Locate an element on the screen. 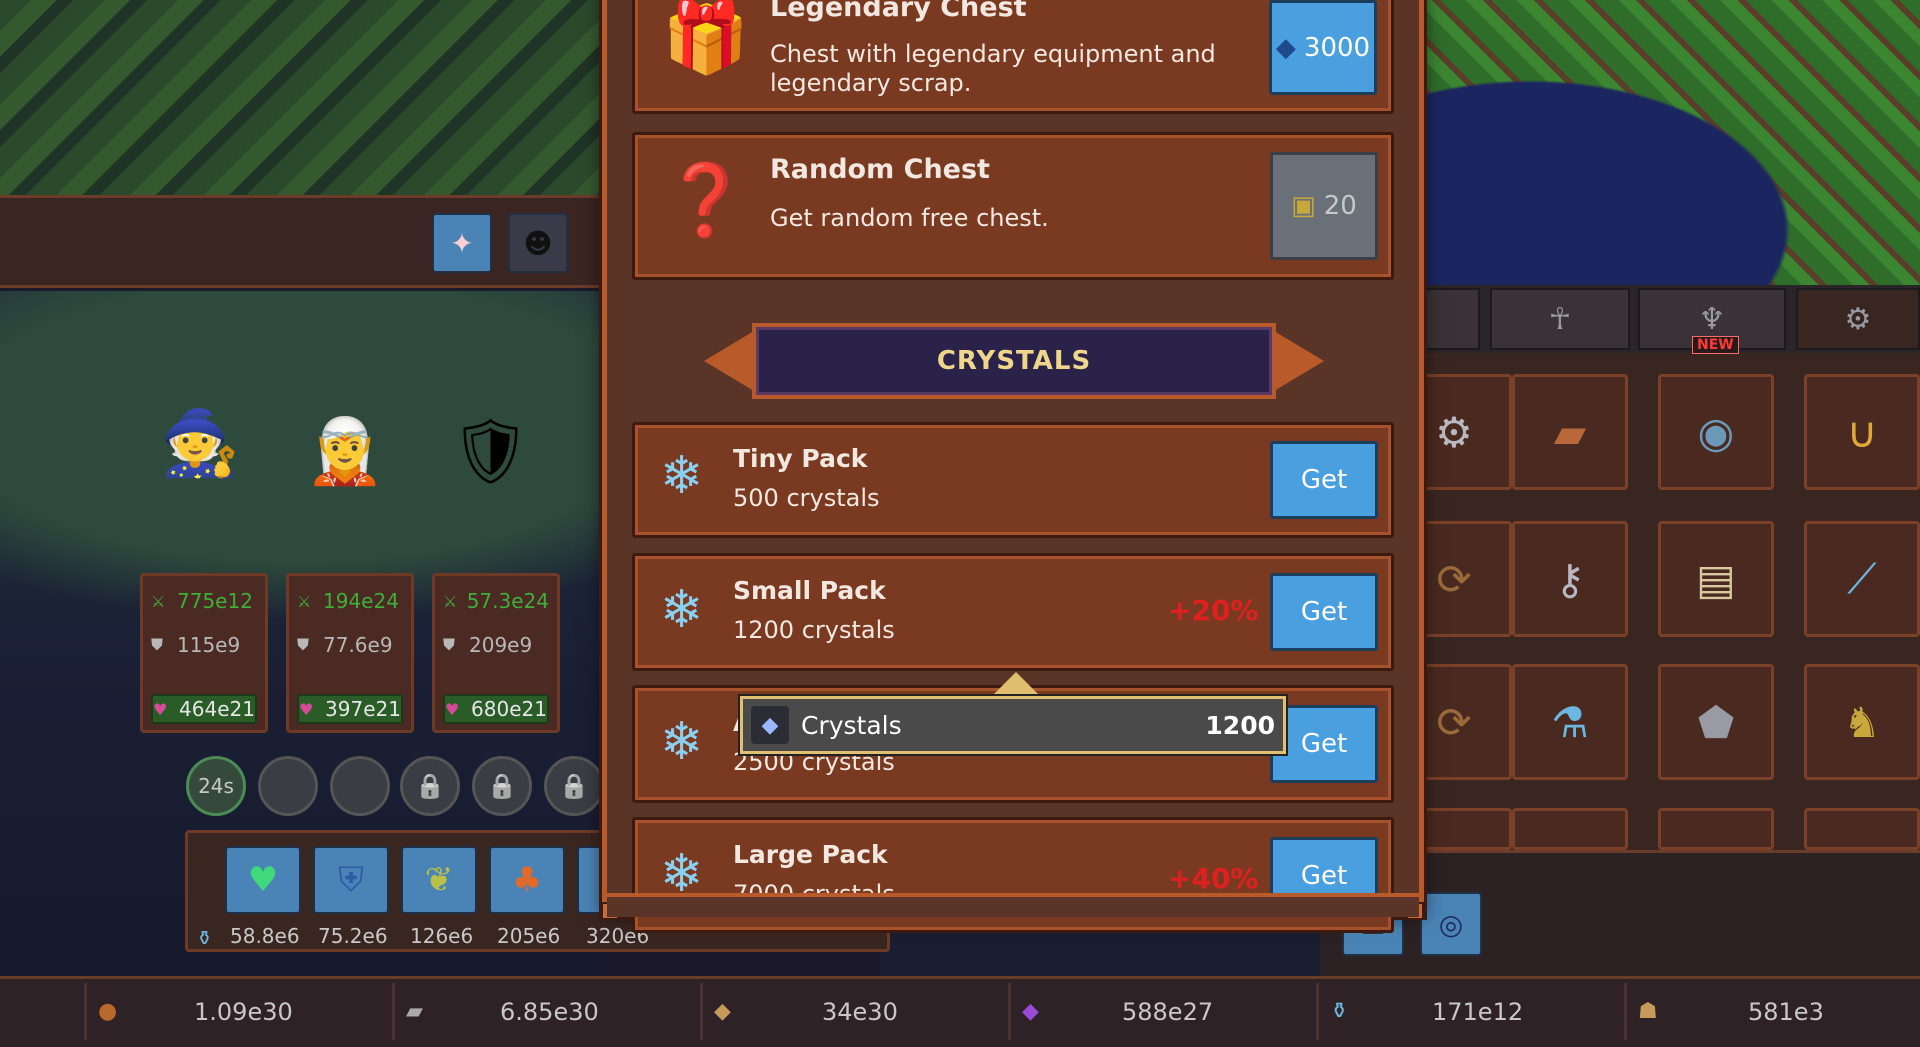 This screenshot has width=1920, height=1047. leaf-icon: ❦ is located at coordinates (439, 880).